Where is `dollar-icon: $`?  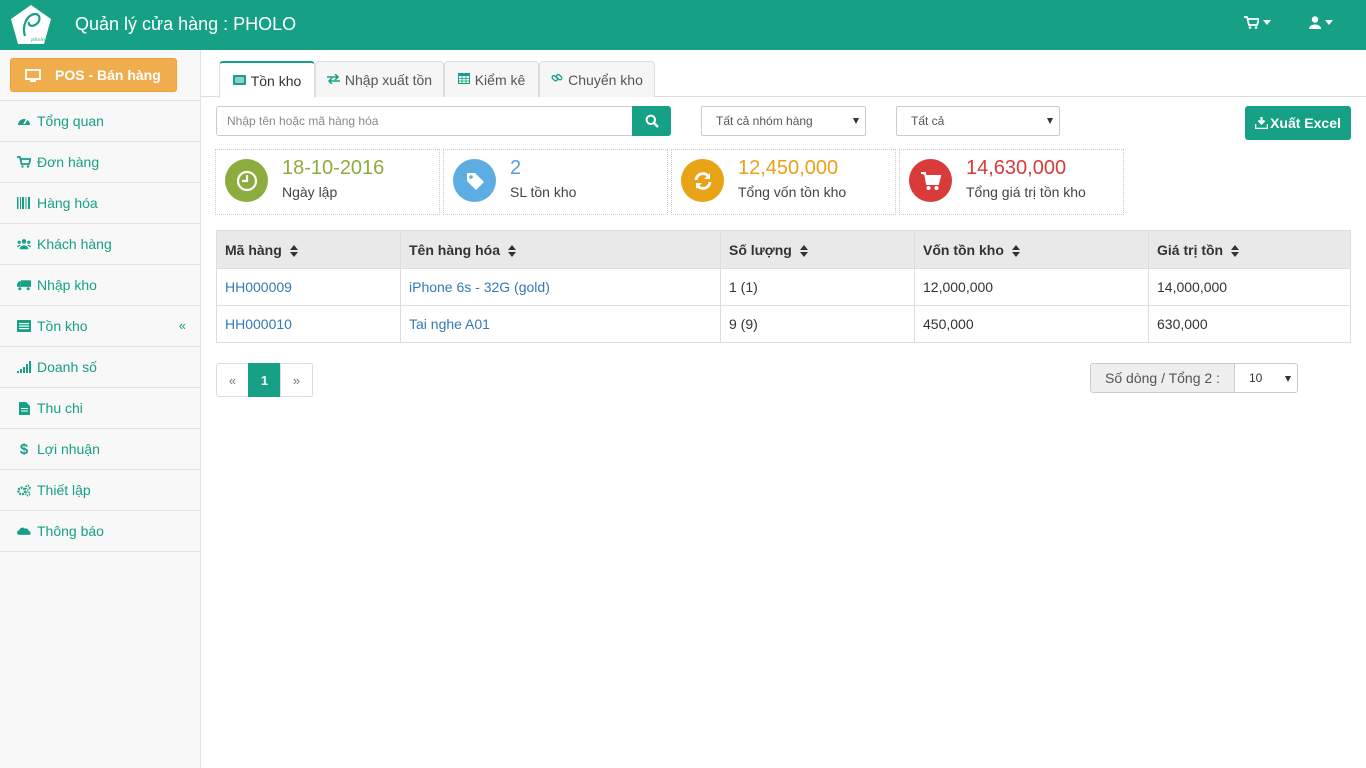
dollar-icon: $ is located at coordinates (24, 449).